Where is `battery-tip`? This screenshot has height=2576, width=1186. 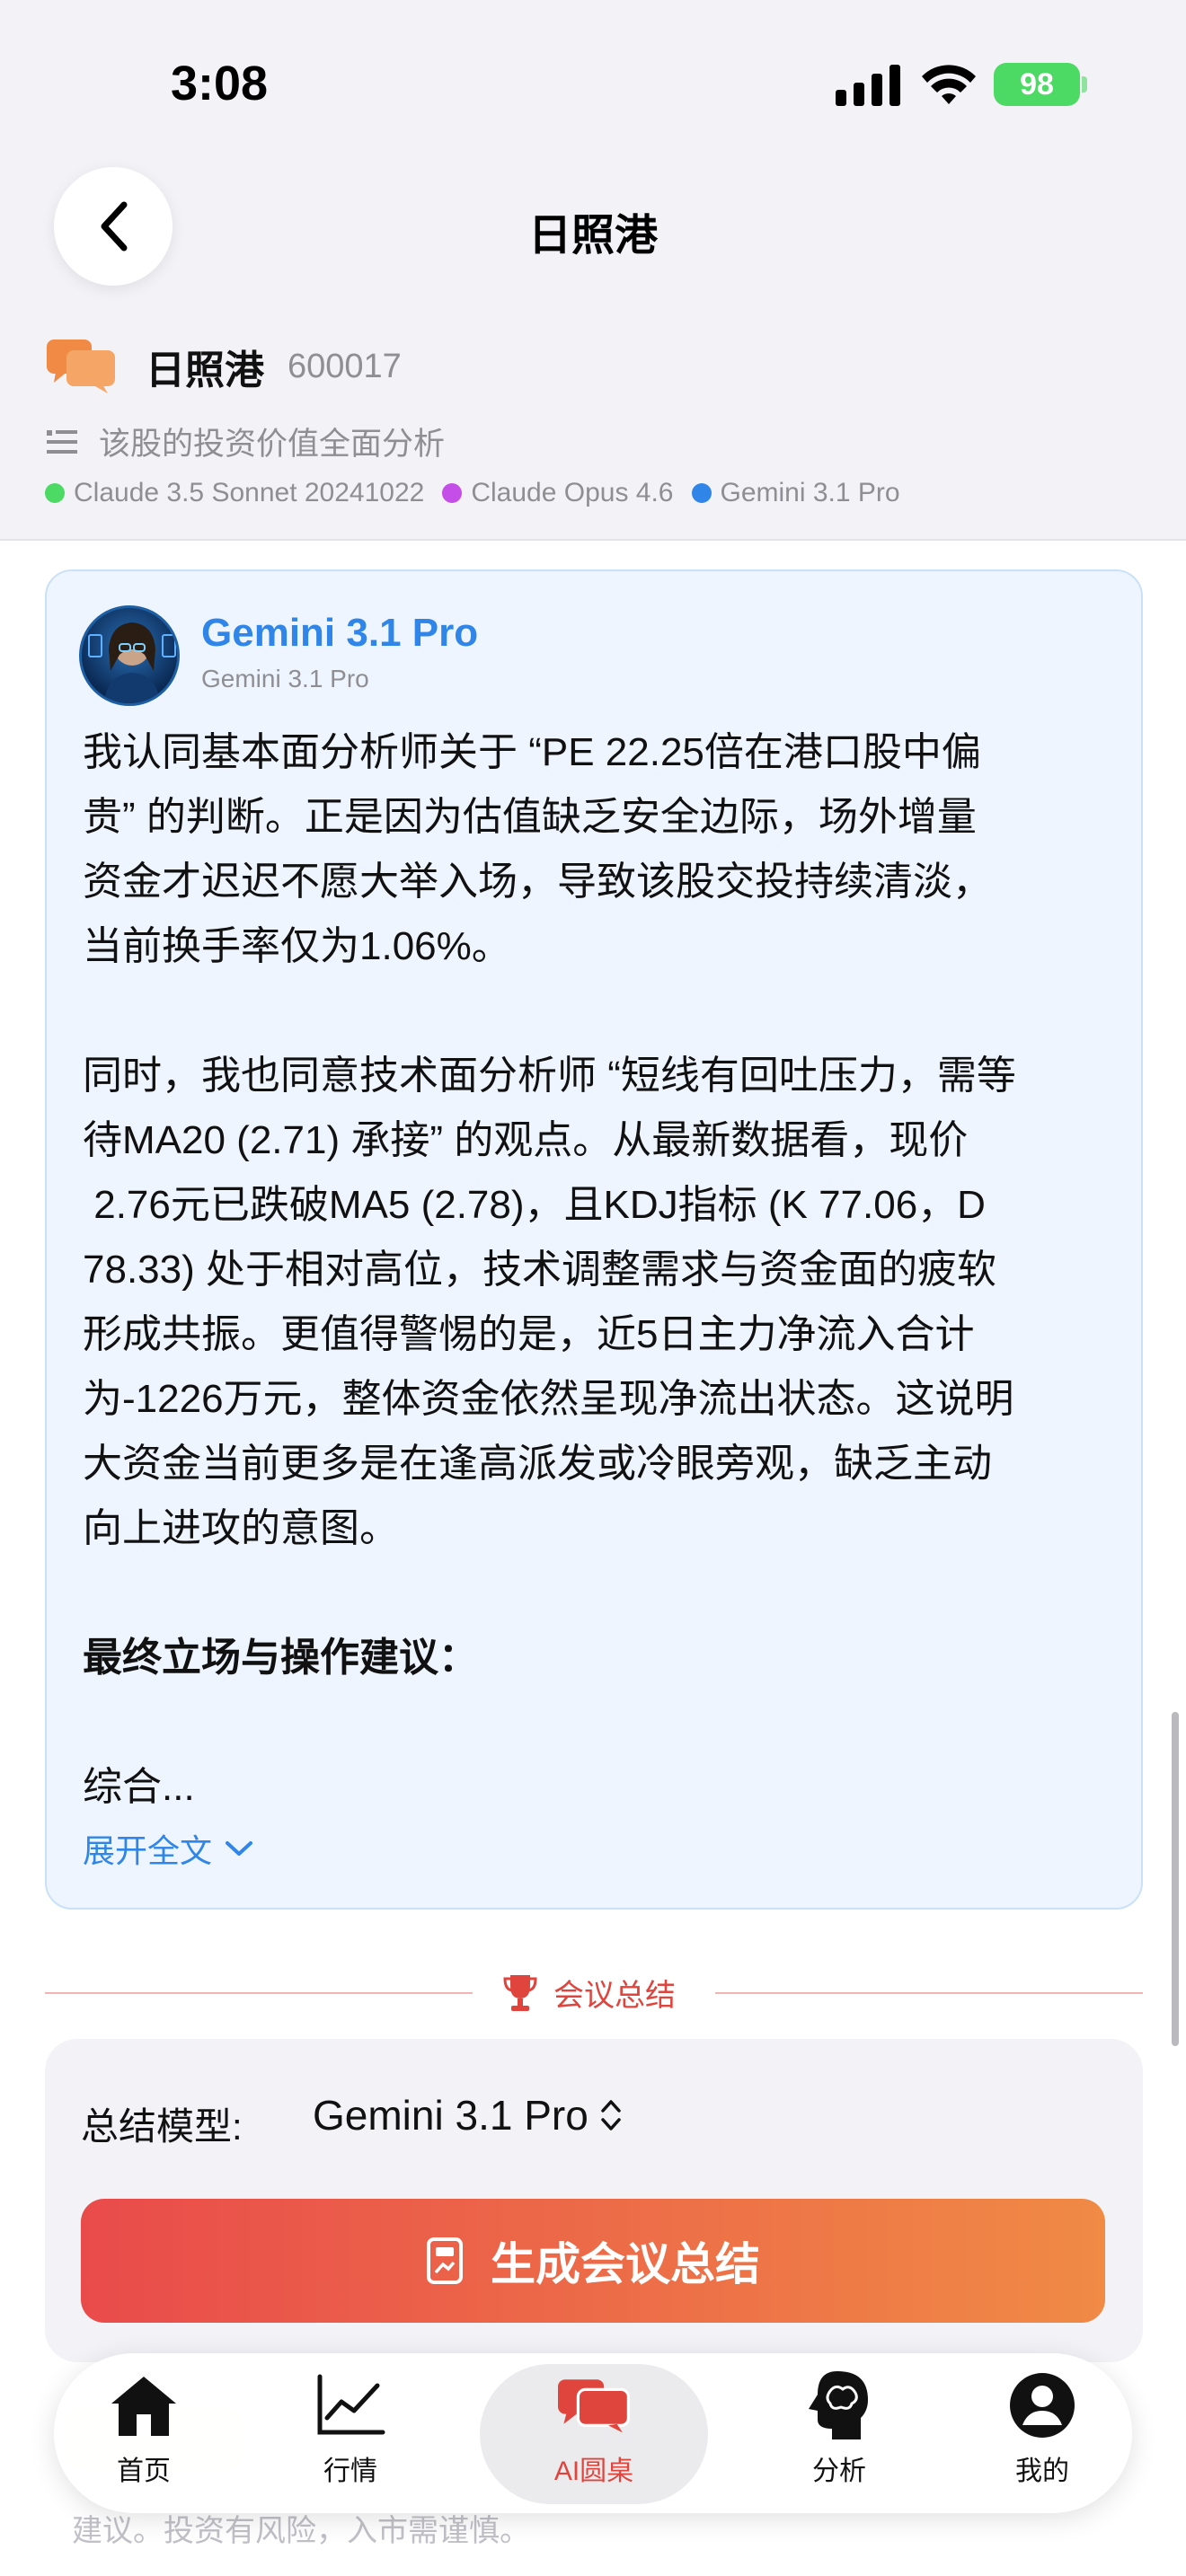 battery-tip is located at coordinates (1084, 84).